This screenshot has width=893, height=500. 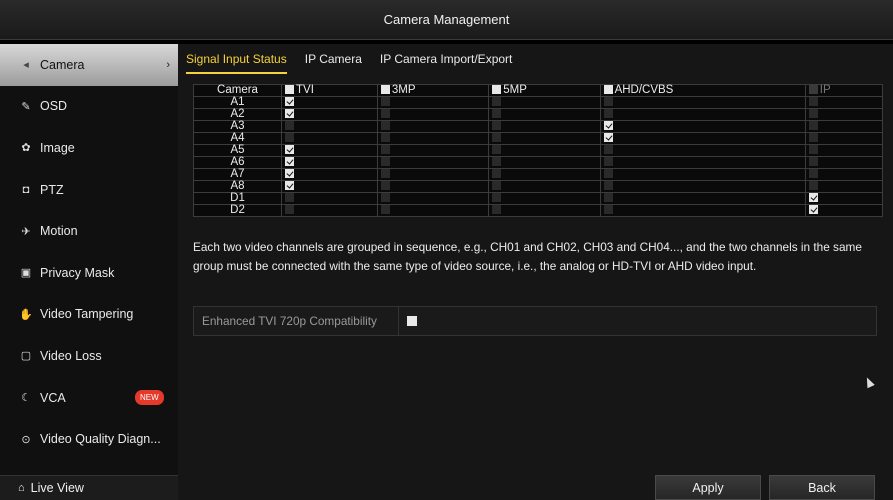 I want to click on chevron-right-icon: ›, so click(x=168, y=64).